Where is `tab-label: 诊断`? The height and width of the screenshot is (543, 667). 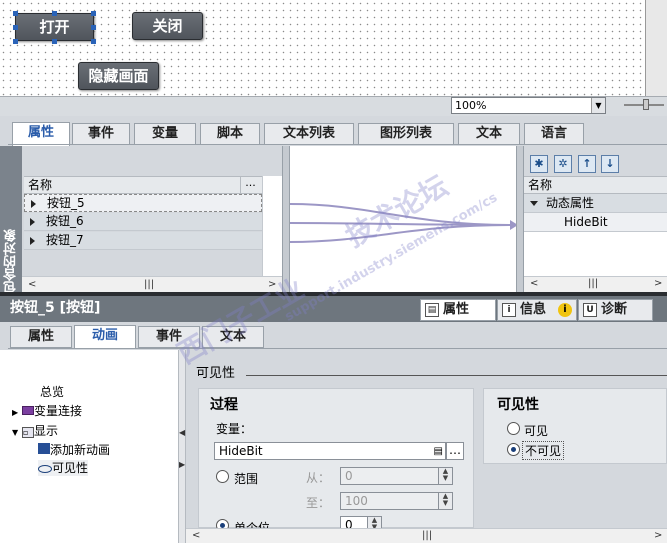
tab-label: 诊断 is located at coordinates (614, 309).